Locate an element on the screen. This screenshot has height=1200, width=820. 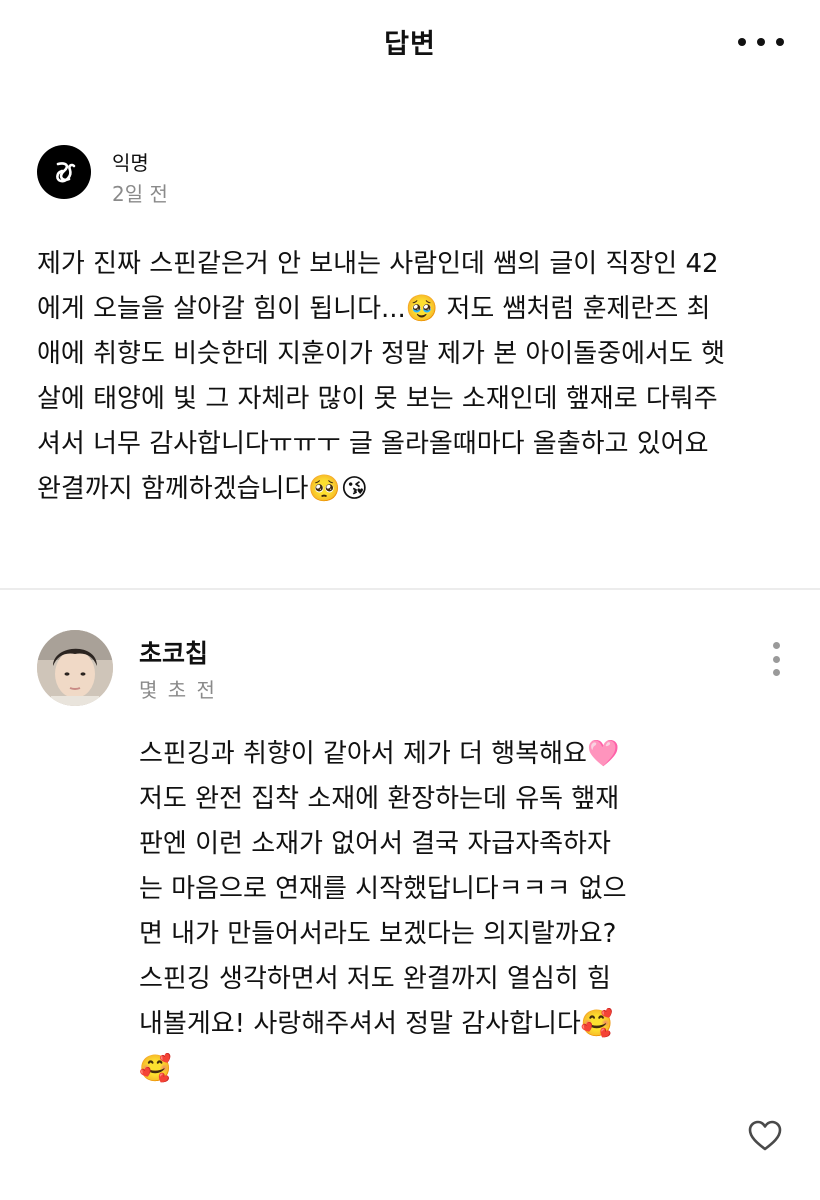
answer-menu-button is located at coordinates (776, 659).